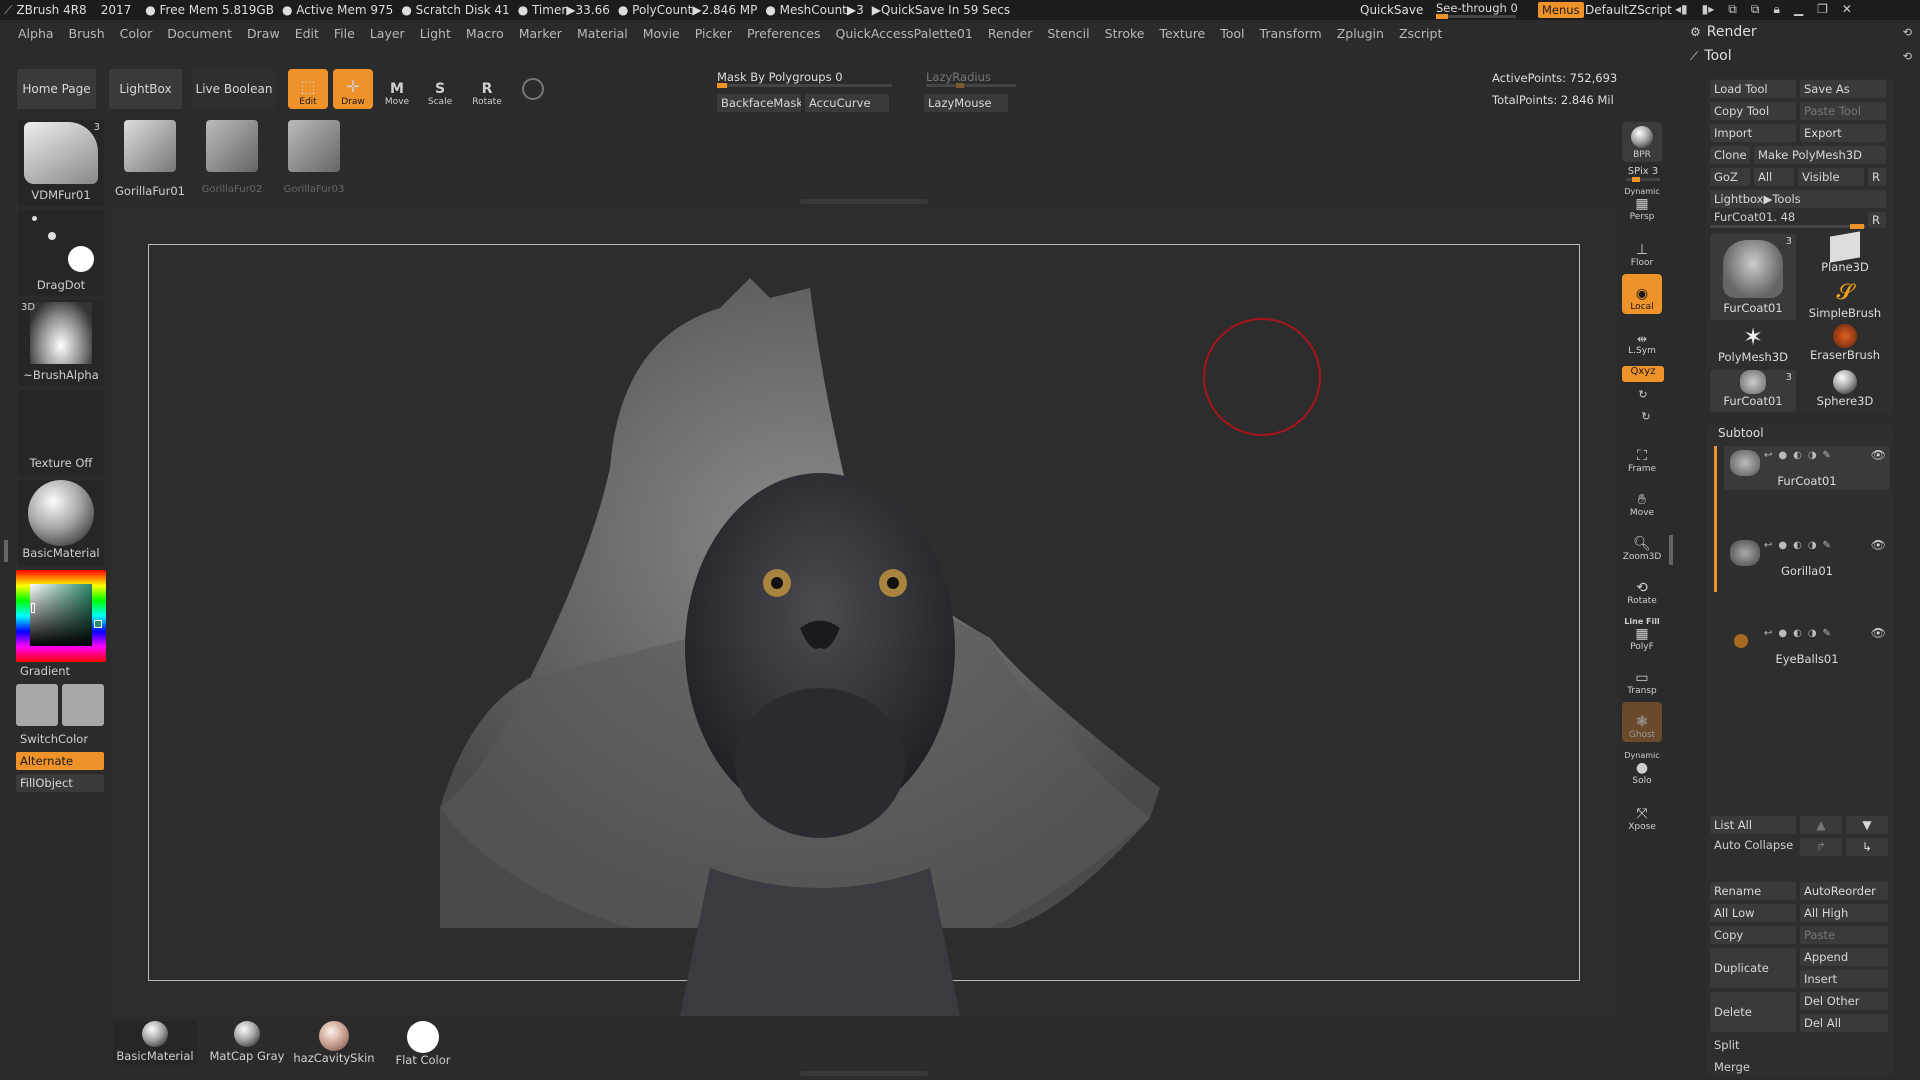 The width and height of the screenshot is (1920, 1080). I want to click on auto-collapse-label: Auto Collapse, so click(1753, 845).